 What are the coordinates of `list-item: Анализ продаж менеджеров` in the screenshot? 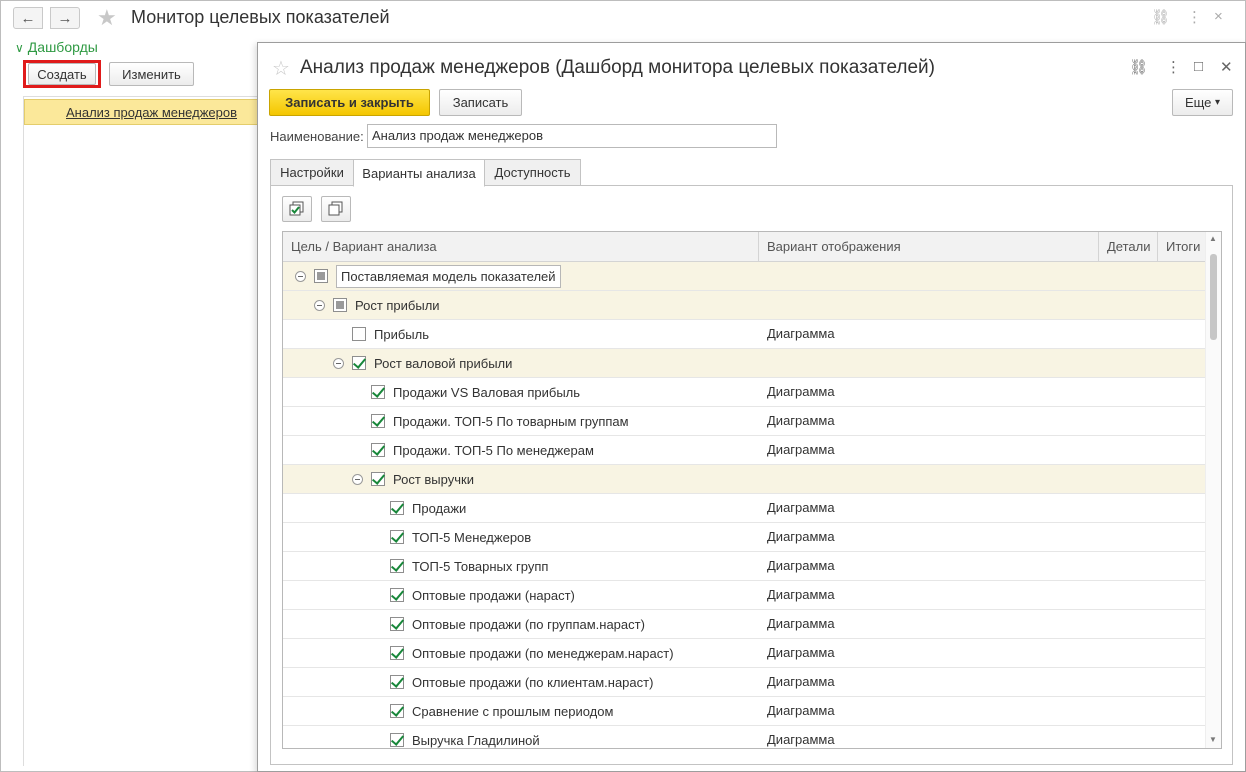 It's located at (144, 112).